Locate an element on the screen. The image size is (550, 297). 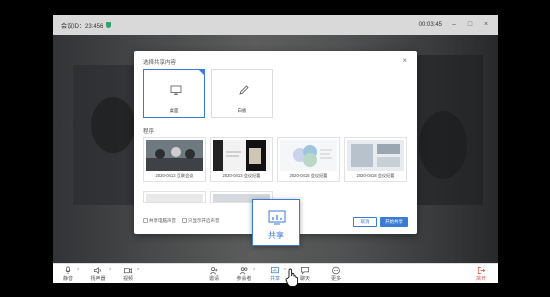
microphone-icon is located at coordinates (68, 270).